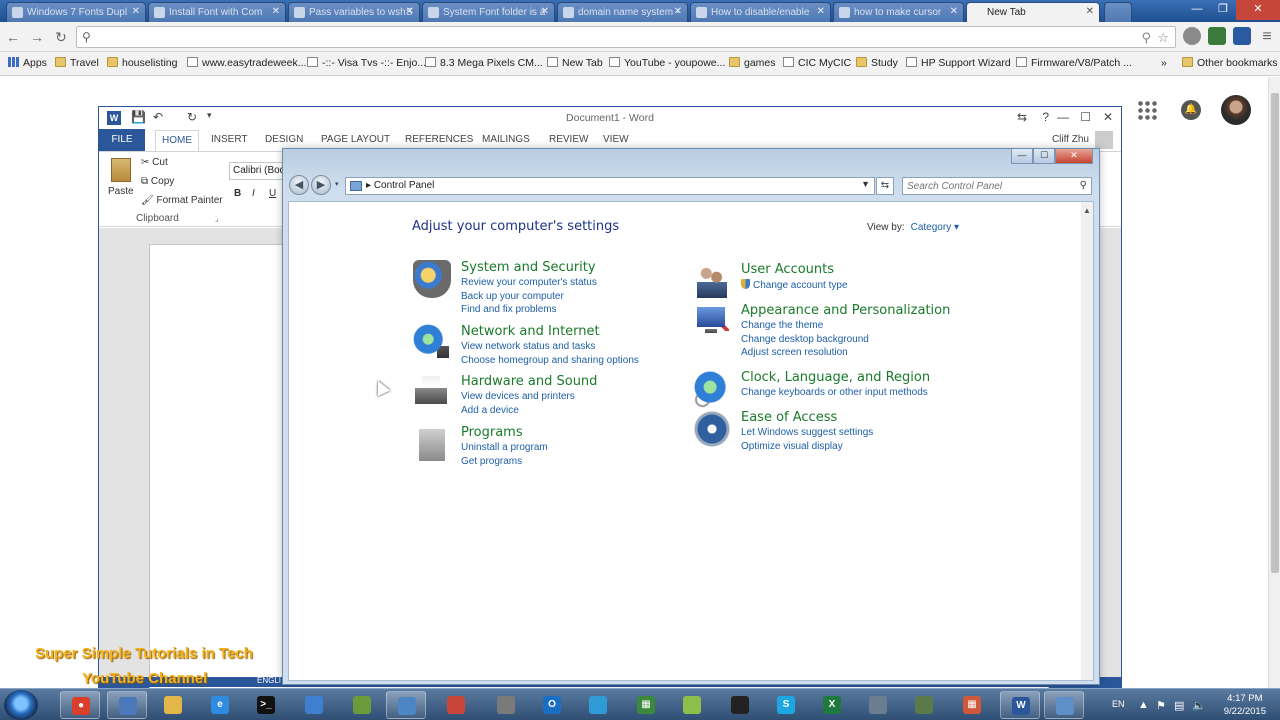 Image resolution: width=1280 pixels, height=720 pixels. What do you see at coordinates (122, 140) in the screenshot?
I see `ribbon-tab-file: FILE` at bounding box center [122, 140].